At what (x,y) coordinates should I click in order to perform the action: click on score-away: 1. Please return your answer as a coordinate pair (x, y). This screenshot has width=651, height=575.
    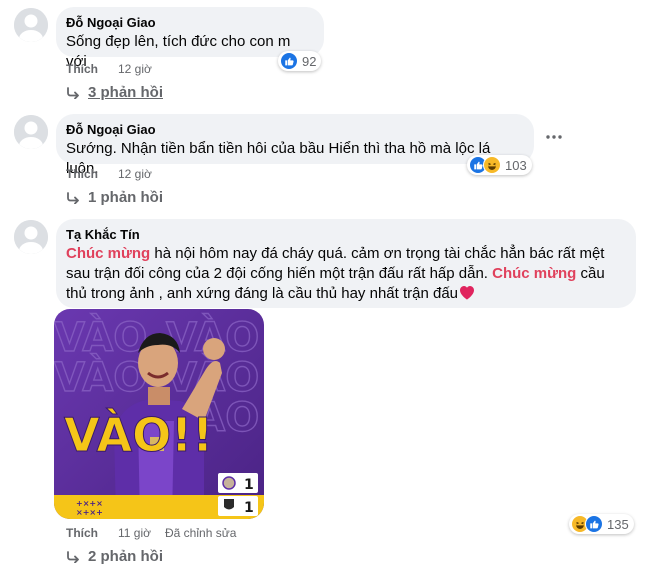
    Looking at the image, I should click on (249, 508).